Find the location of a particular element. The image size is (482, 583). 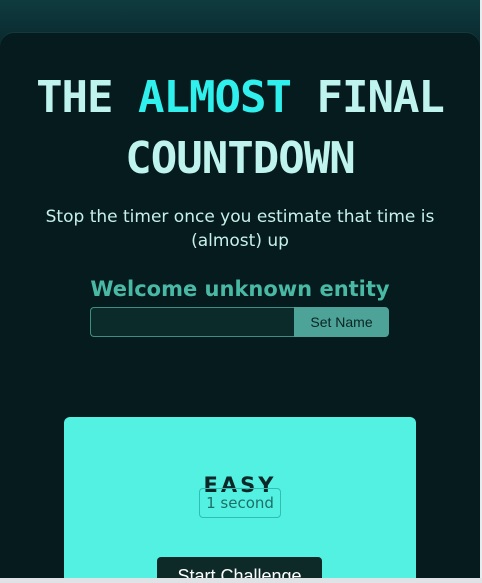

taskbar is located at coordinates (241, 580).